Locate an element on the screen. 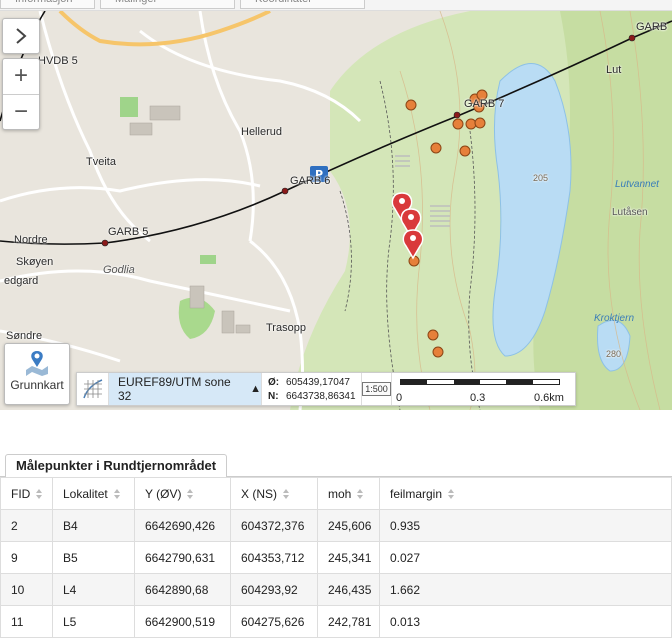 The height and width of the screenshot is (642, 672). cell-y: 6642900,519 is located at coordinates (182, 621).